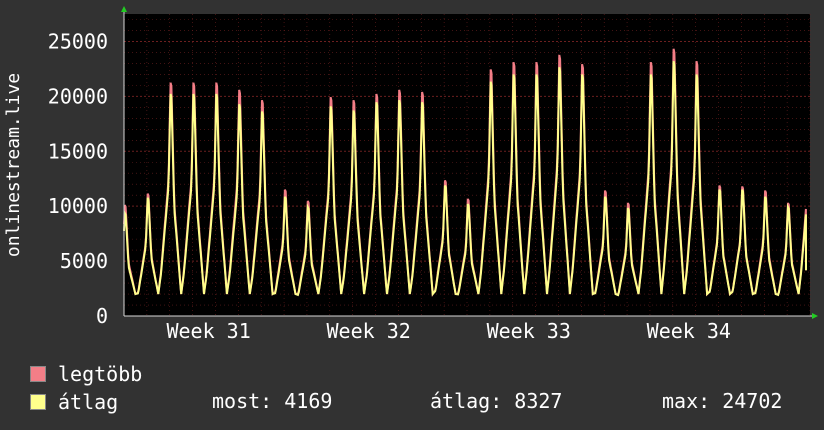 This screenshot has height=430, width=824. What do you see at coordinates (84, 261) in the screenshot?
I see `y-tick-label: 5000` at bounding box center [84, 261].